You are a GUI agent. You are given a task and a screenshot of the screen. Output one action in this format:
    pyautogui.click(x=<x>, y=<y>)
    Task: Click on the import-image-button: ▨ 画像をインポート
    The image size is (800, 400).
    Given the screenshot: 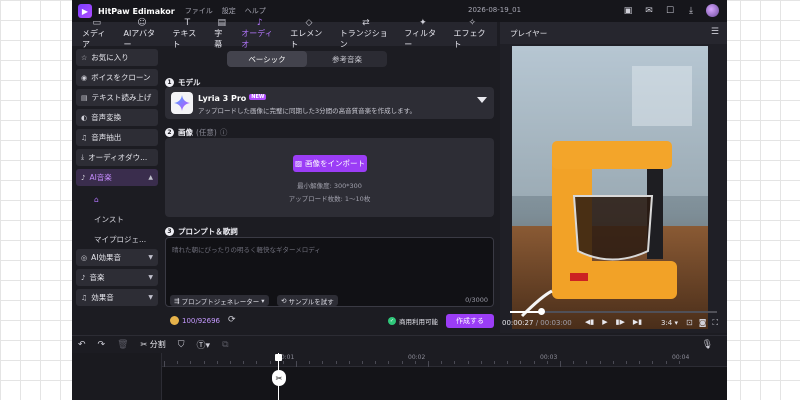 What is the action you would take?
    pyautogui.click(x=330, y=163)
    